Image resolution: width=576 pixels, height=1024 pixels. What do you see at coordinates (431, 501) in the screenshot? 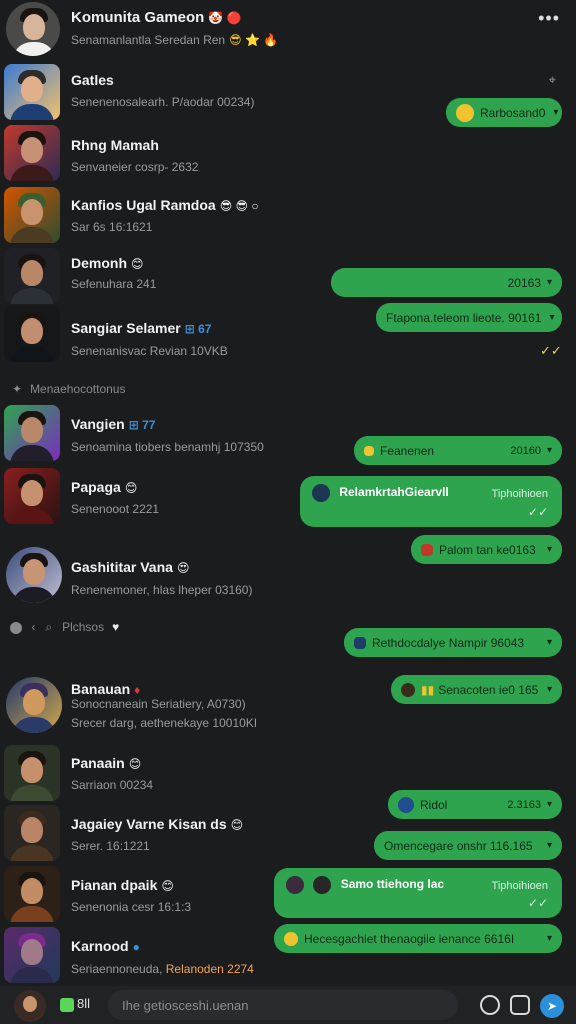
I see `message-bubble-media: RelamkrtahGiearvll Tiphoihioen ✓✓` at bounding box center [431, 501].